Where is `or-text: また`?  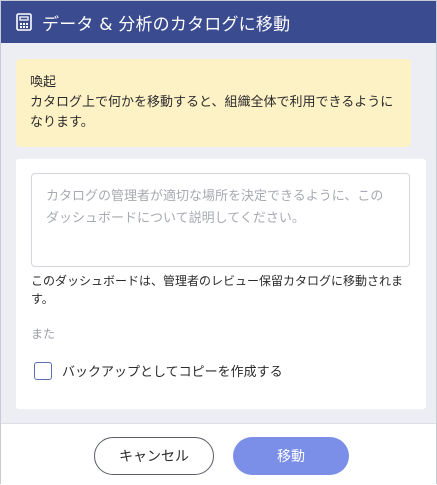 or-text: また is located at coordinates (43, 334).